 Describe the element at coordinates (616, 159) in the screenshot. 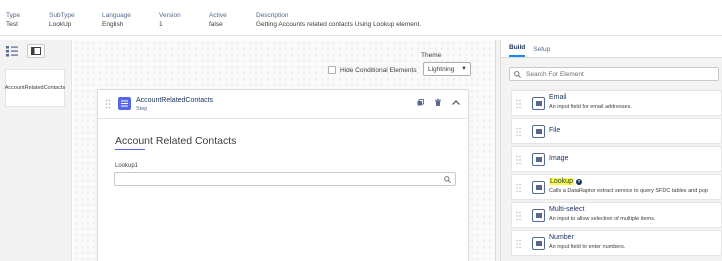

I see `element-image: Image` at that location.